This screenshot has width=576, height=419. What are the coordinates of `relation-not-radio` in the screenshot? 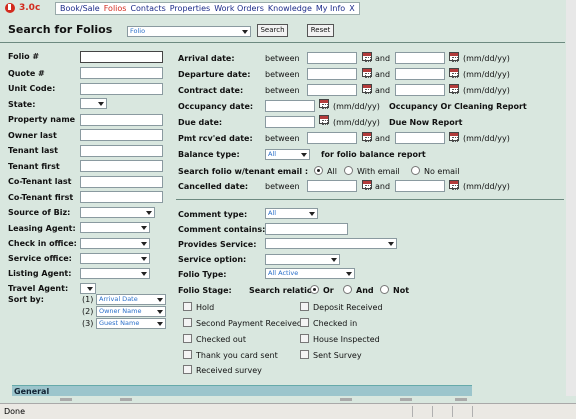 It's located at (384, 289).